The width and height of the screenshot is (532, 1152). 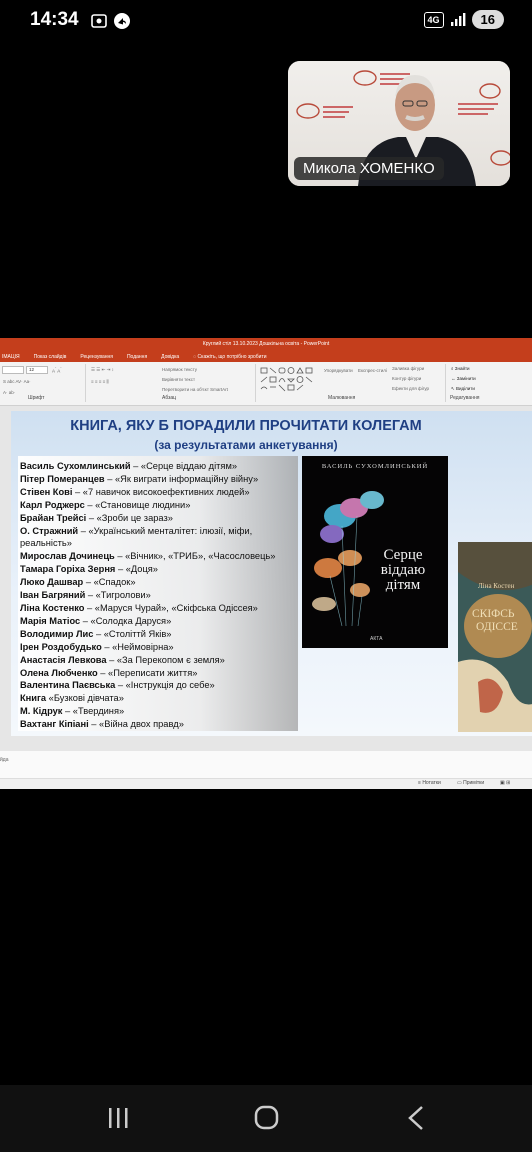 I want to click on list-item: Ірен Роздобудько – «Неймовірна», so click(x=97, y=646).